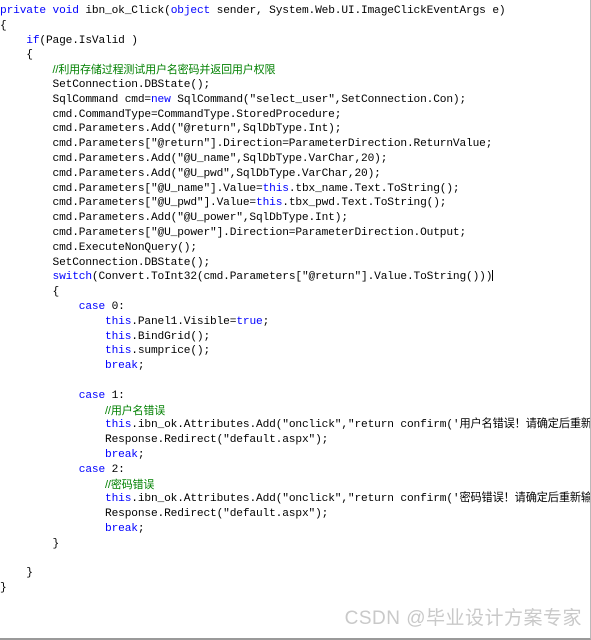 This screenshot has height=640, width=591. What do you see at coordinates (463, 618) in the screenshot?
I see `csdn-watermark: CSDN @毕业设计方案专家` at bounding box center [463, 618].